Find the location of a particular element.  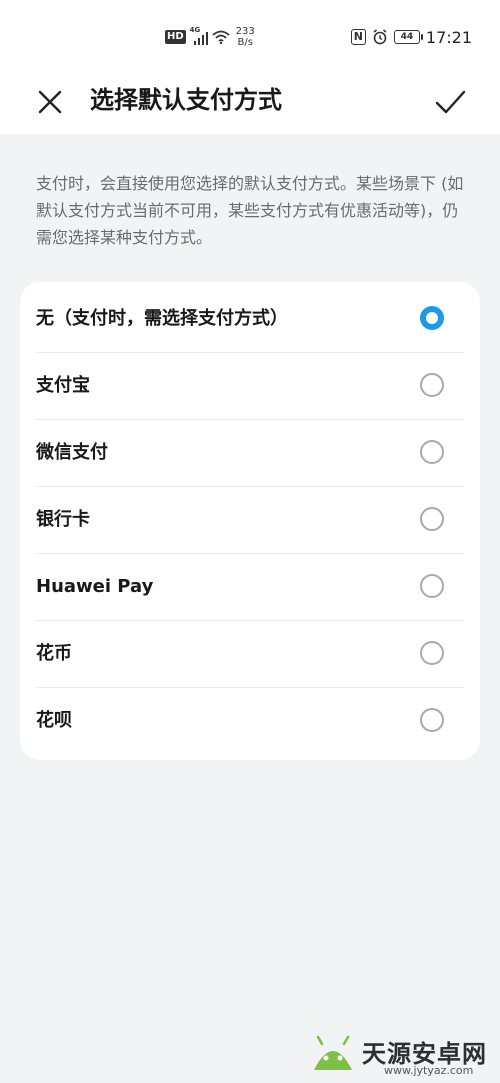

status-right: N 44 17:21 is located at coordinates (411, 37).